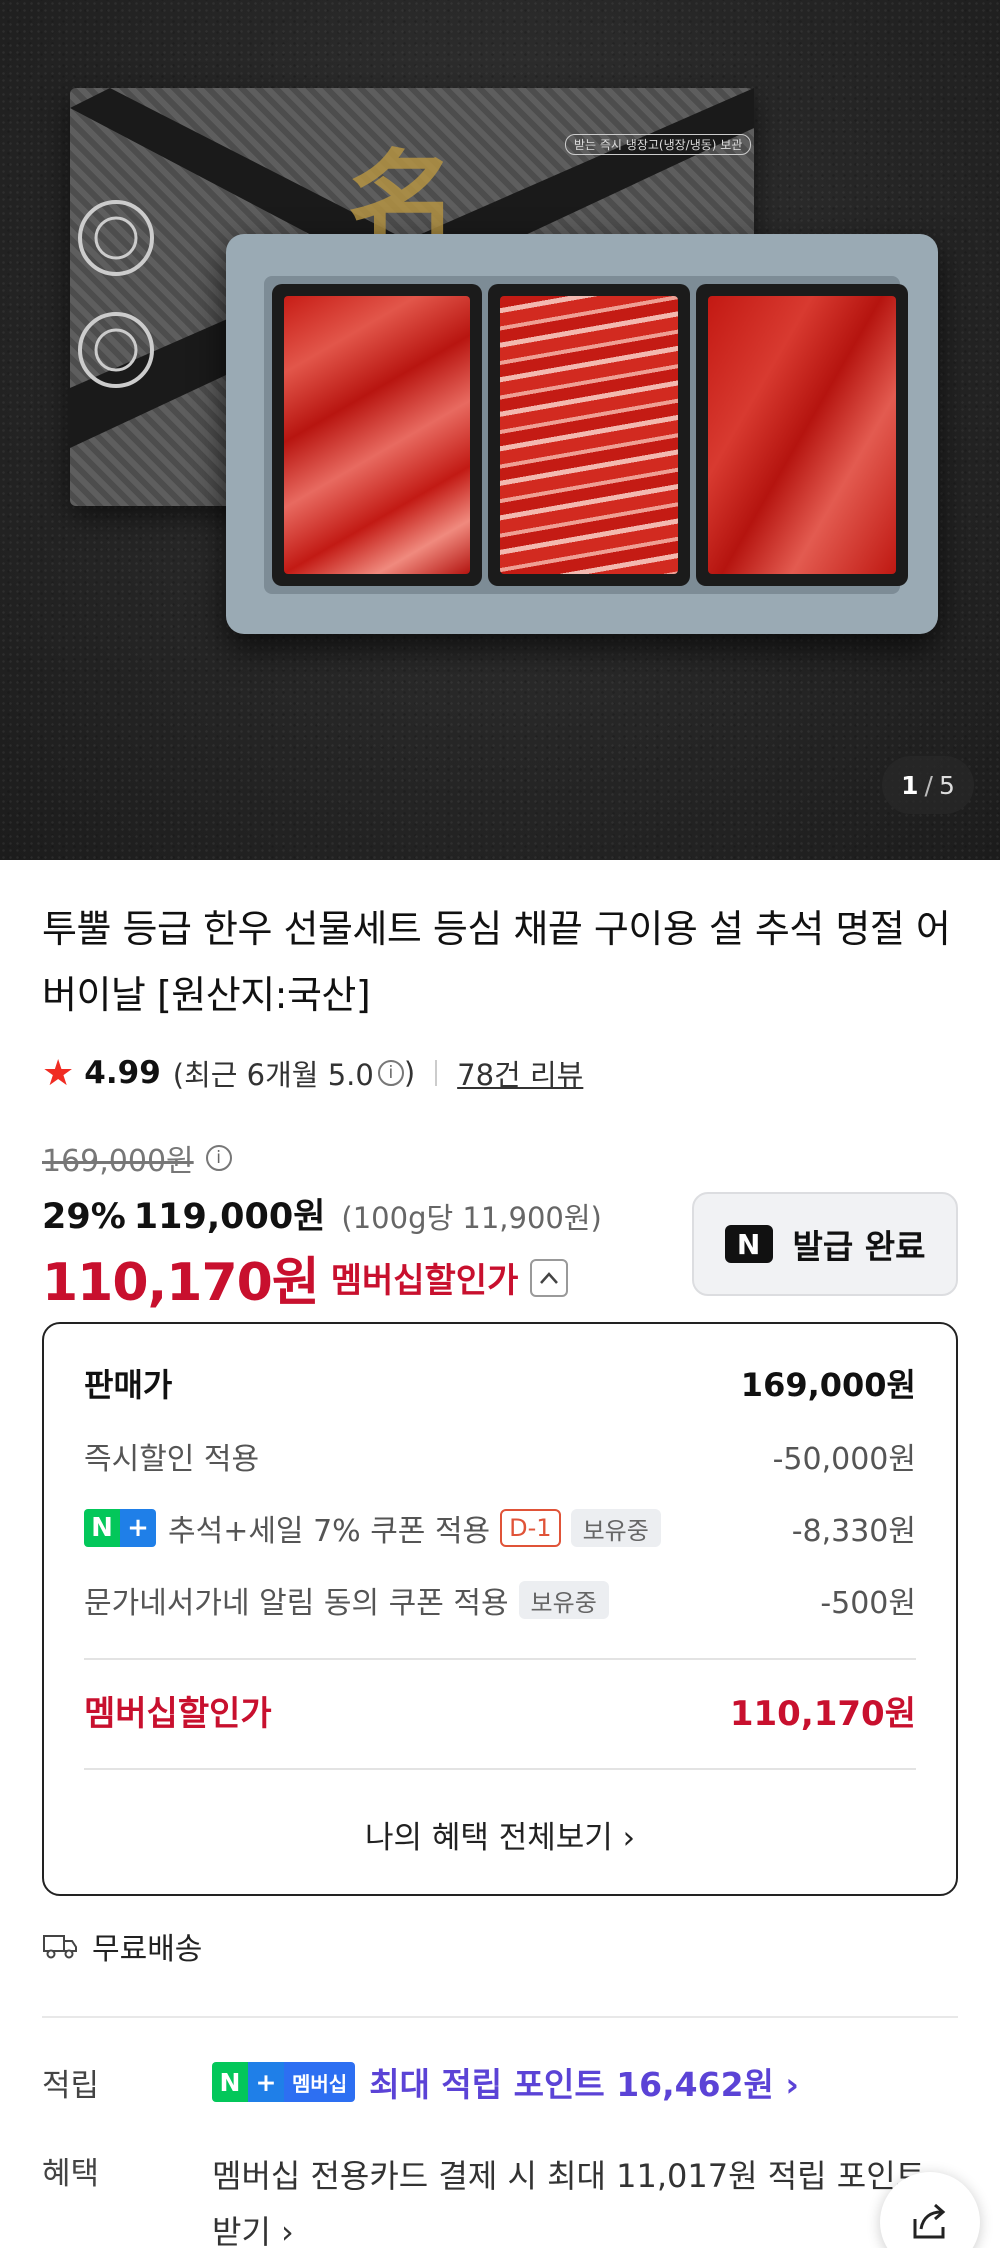 This screenshot has height=2248, width=1000. I want to click on chevron-up-icon, so click(549, 1277).